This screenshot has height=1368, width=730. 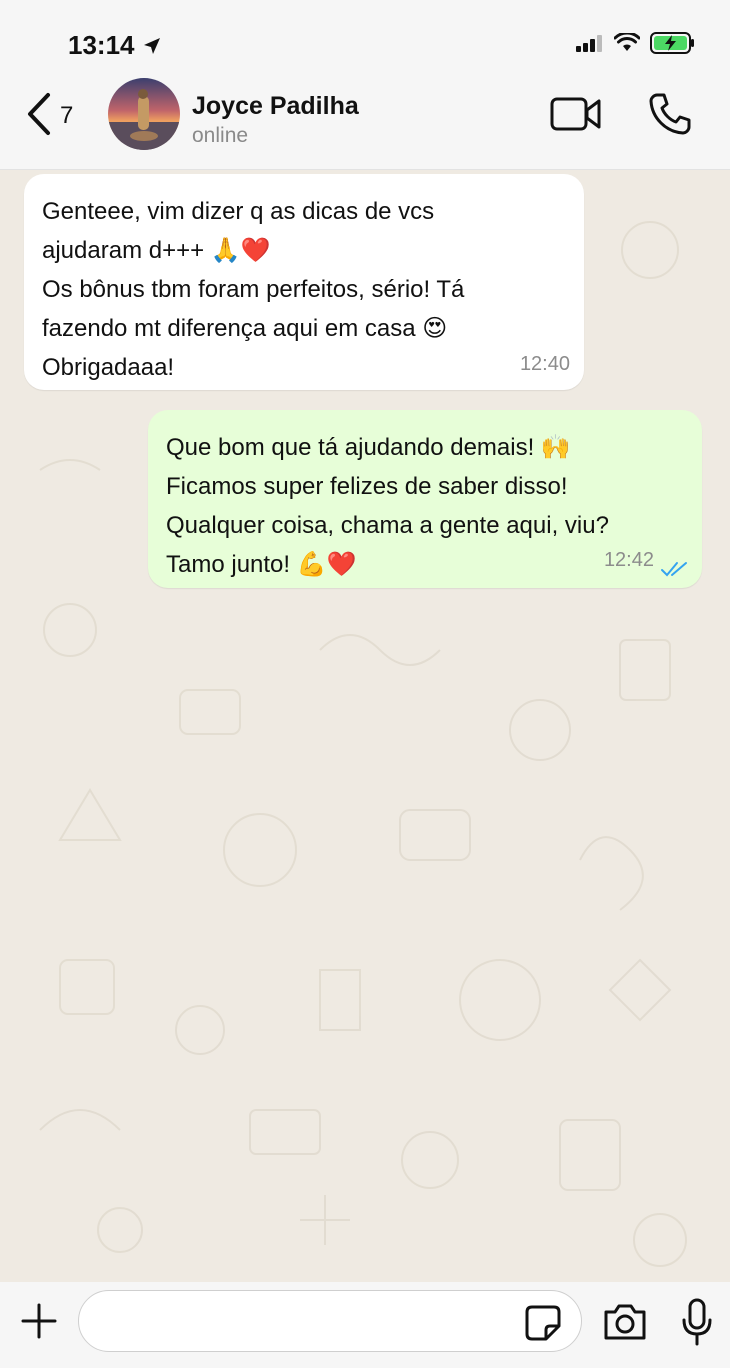 I want to click on video-call-button, so click(x=576, y=116).